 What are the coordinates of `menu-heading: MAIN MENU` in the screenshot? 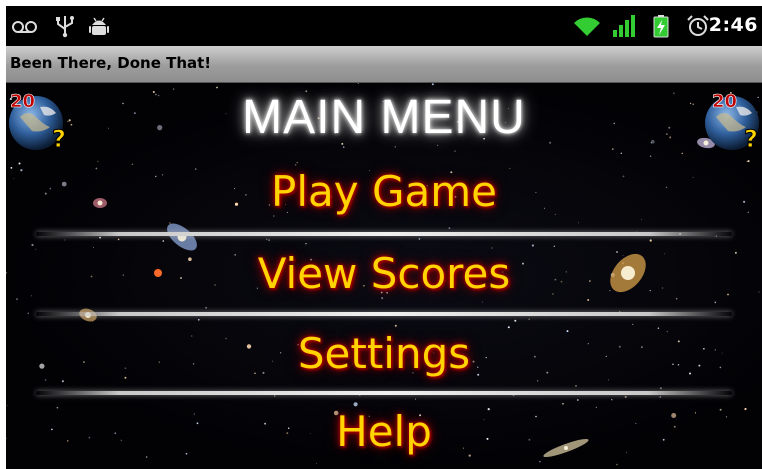 It's located at (384, 117).